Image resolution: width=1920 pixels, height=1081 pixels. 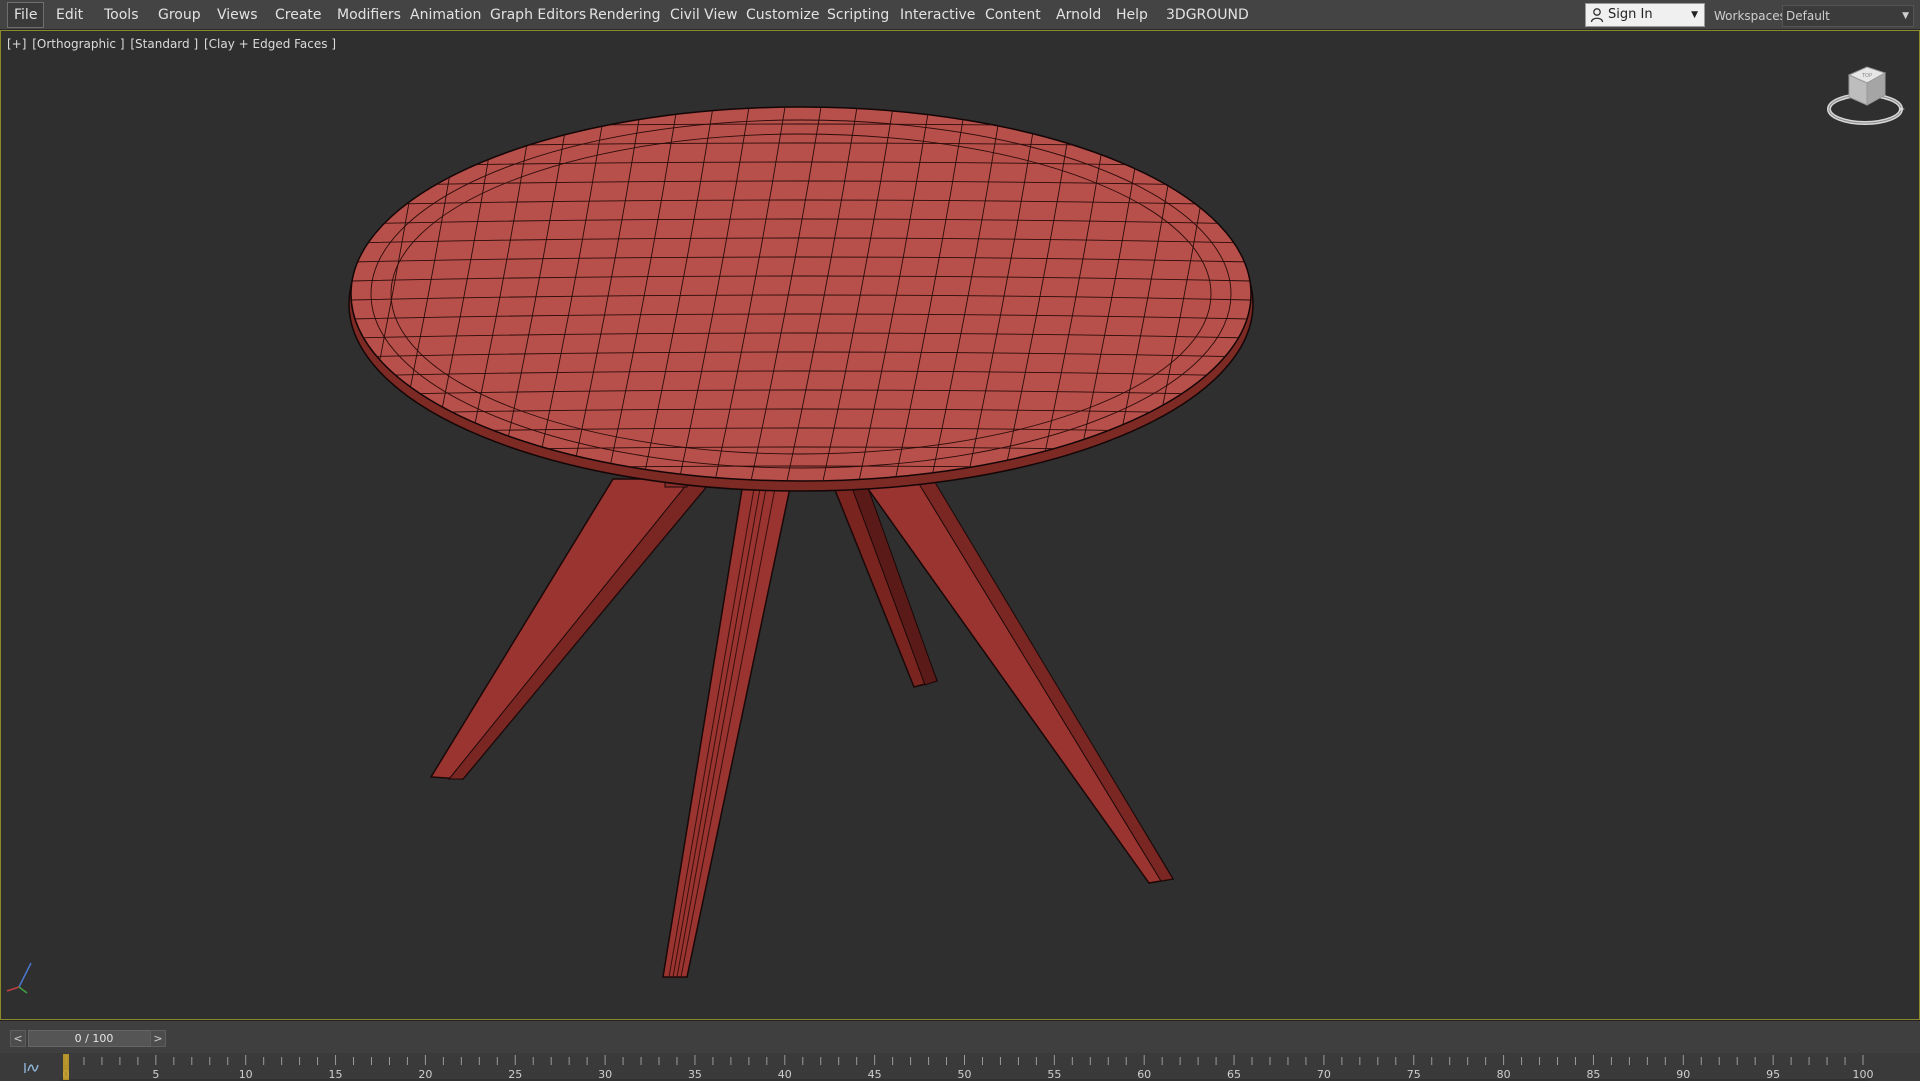 I want to click on menu-edit: Edit, so click(x=69, y=15).